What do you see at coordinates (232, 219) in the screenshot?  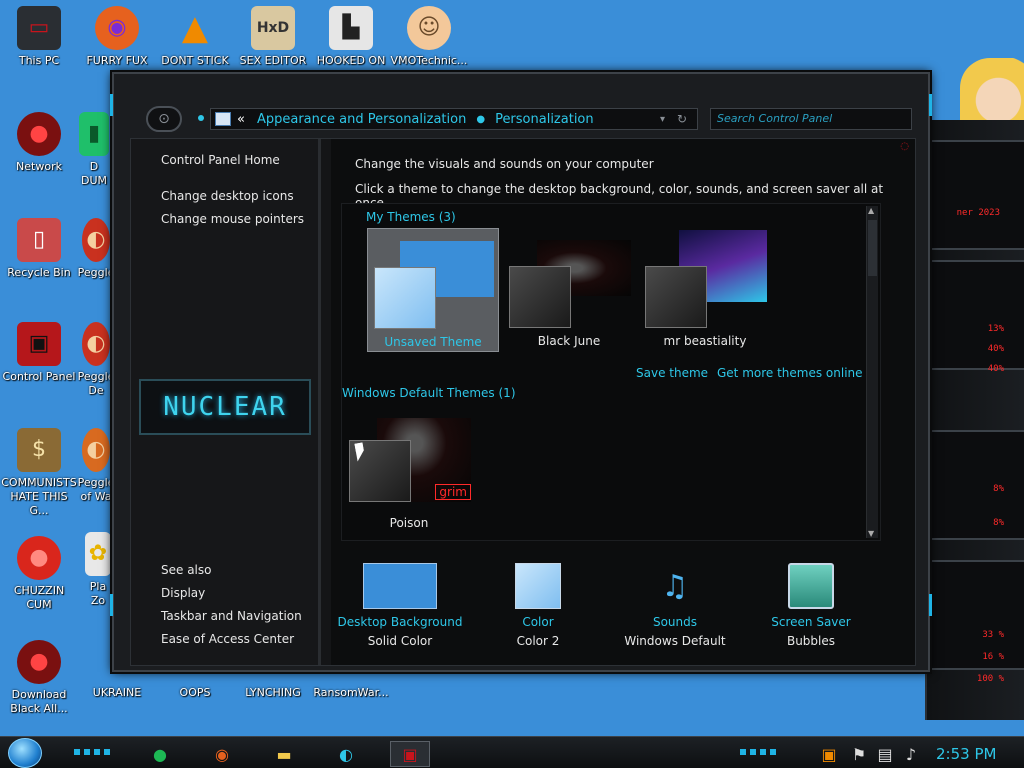 I see `change-mouse-pointers-link: Change mouse pointers` at bounding box center [232, 219].